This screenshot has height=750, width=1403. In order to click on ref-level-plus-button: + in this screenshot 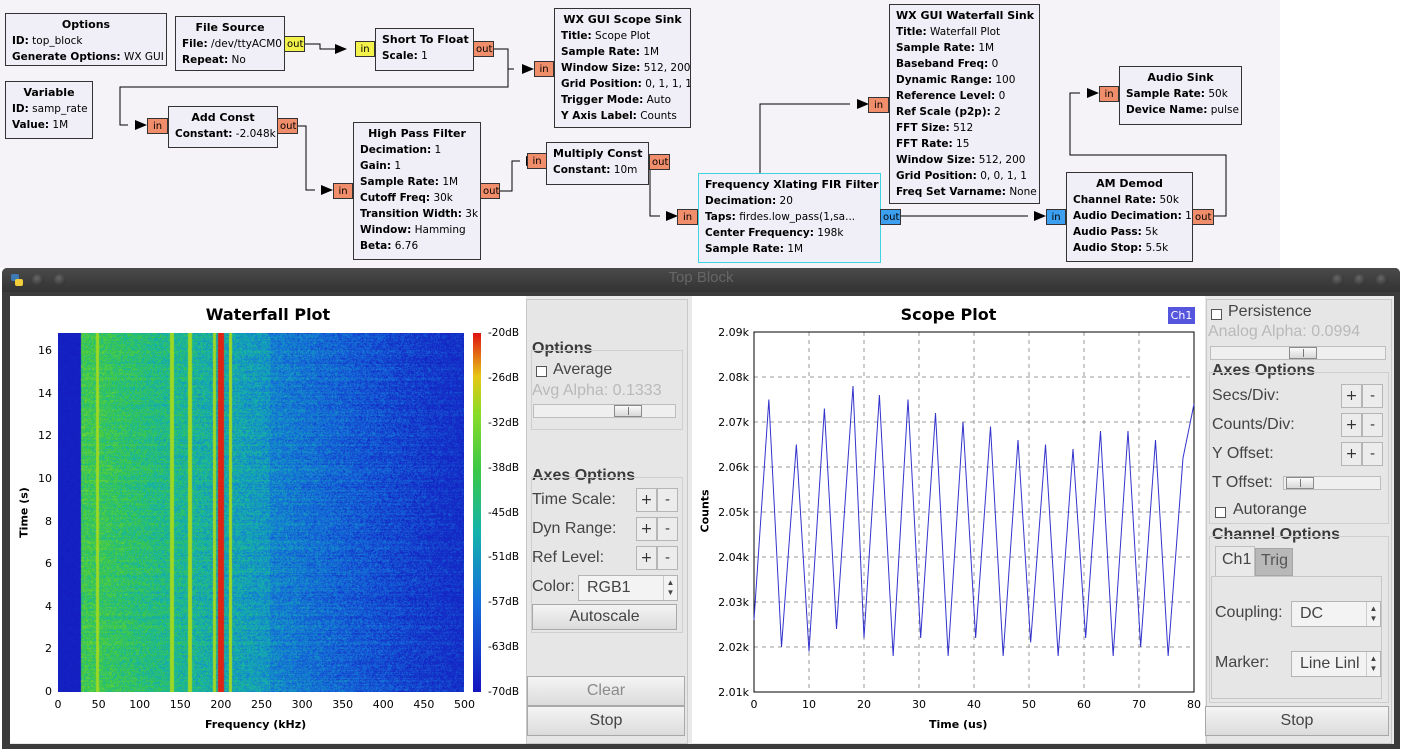, I will do `click(646, 558)`.